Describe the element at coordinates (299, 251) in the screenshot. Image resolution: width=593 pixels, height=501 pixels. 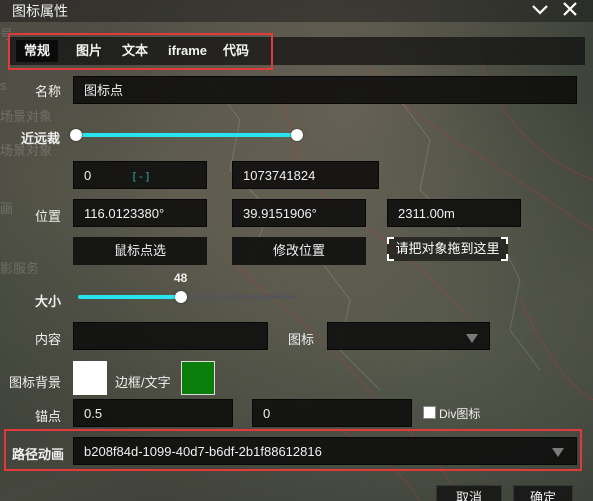
I see `modify-position-button: 修改位置` at that location.